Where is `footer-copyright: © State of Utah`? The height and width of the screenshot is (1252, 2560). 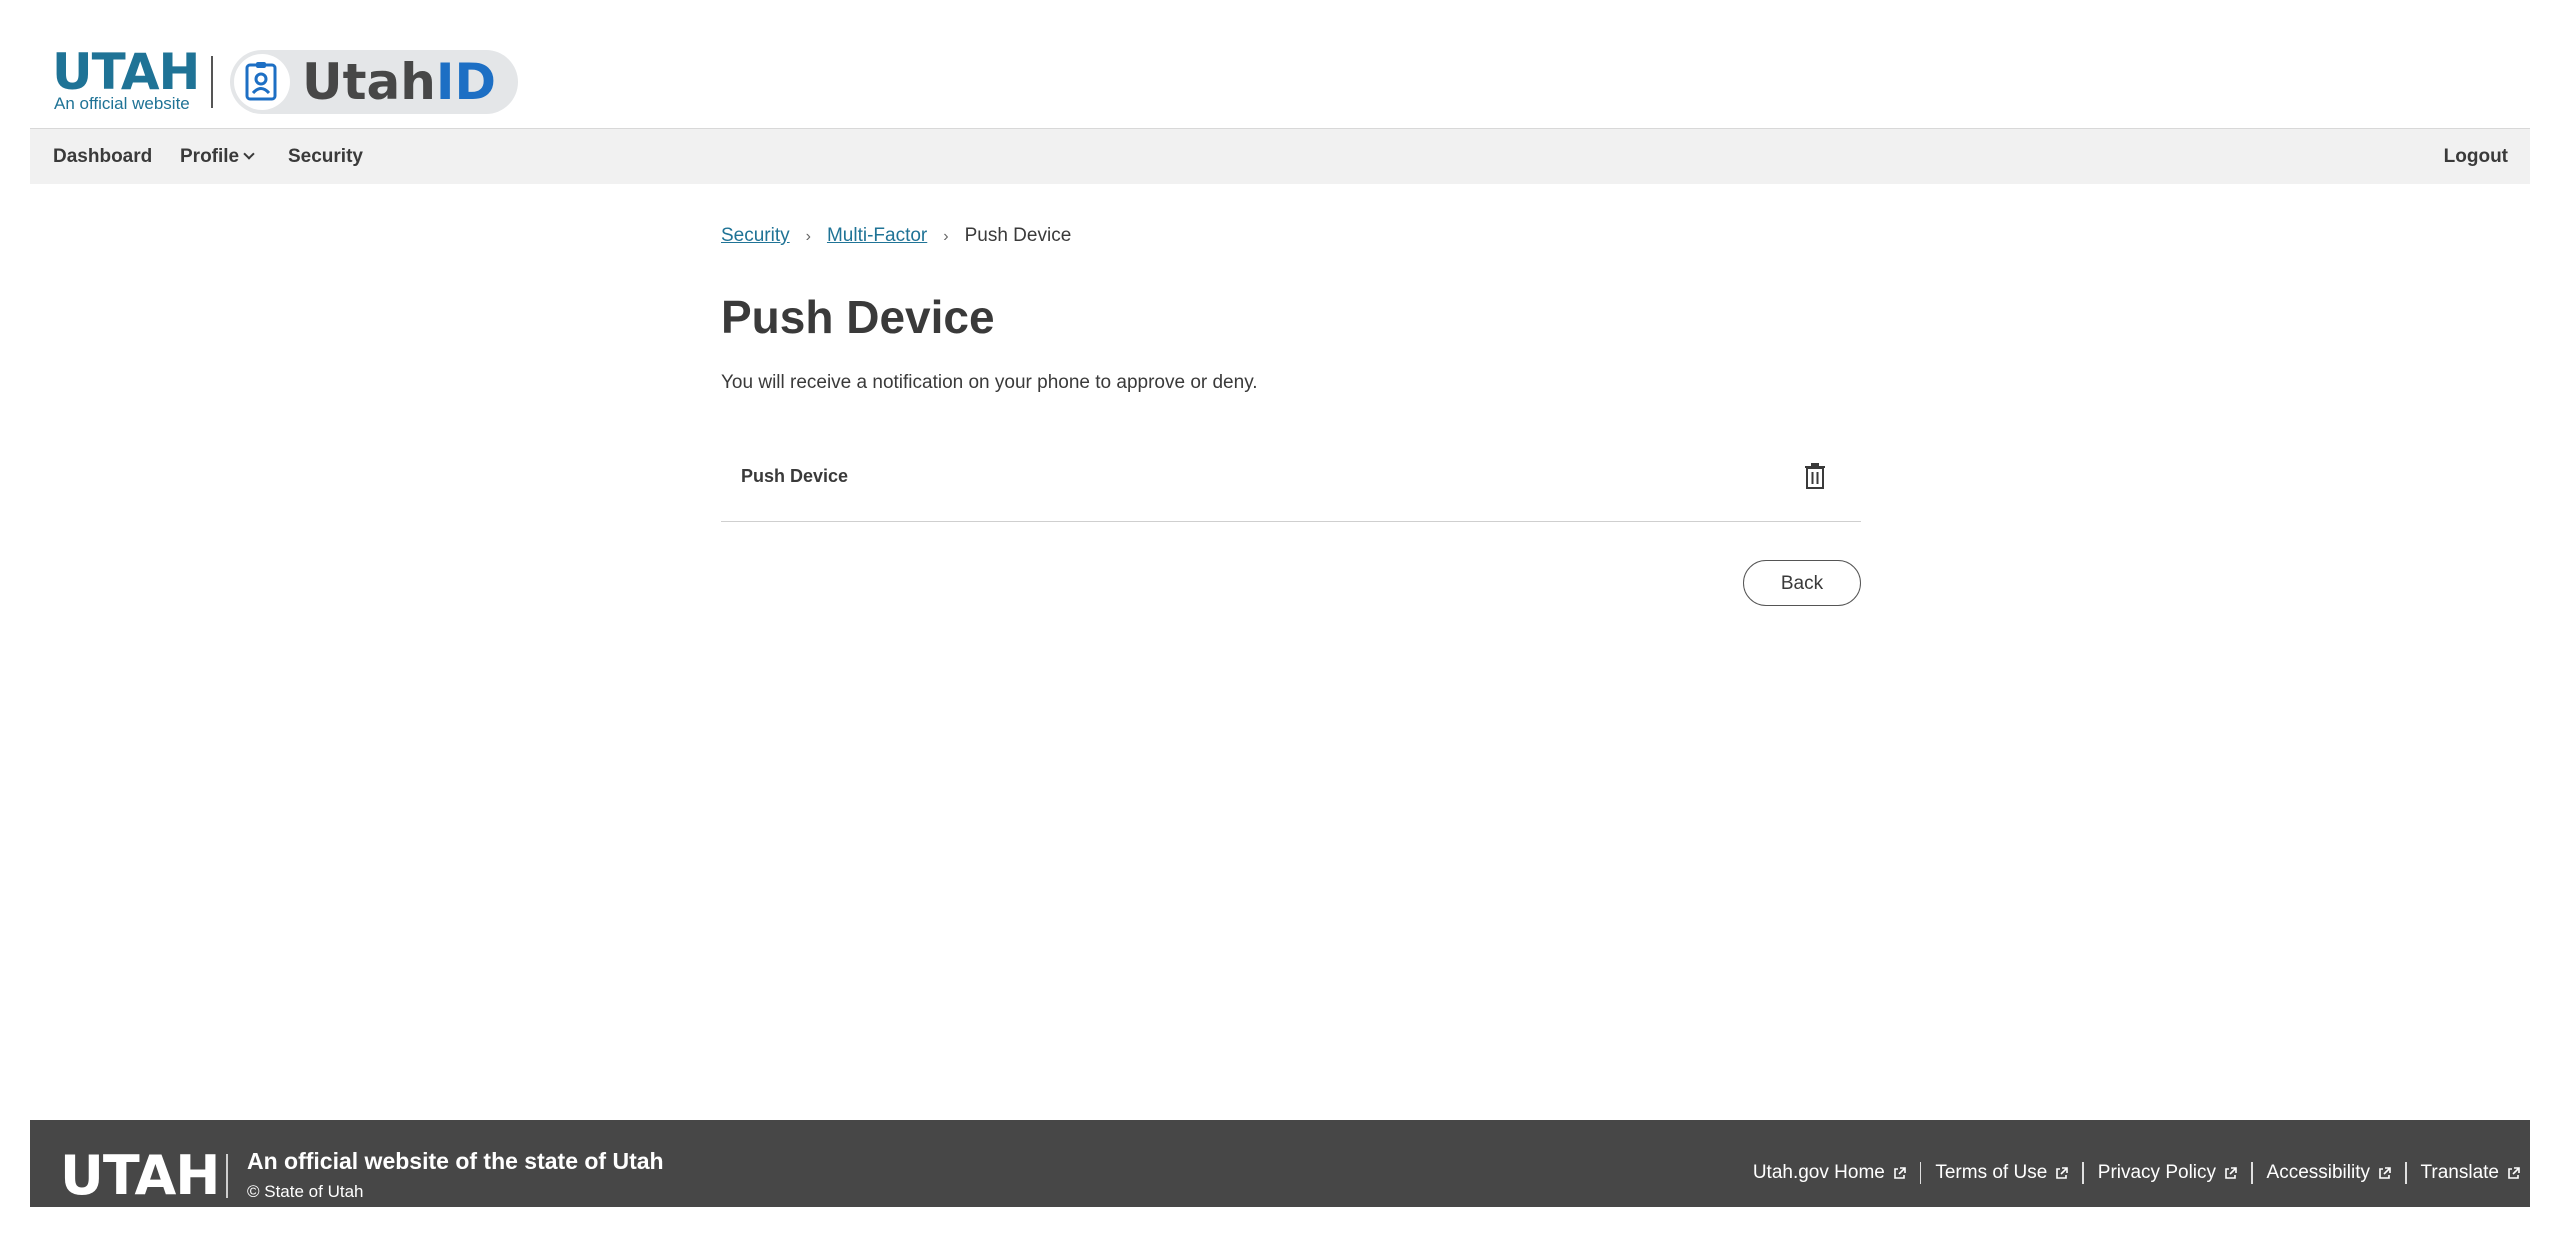
footer-copyright: © State of Utah is located at coordinates (305, 1191).